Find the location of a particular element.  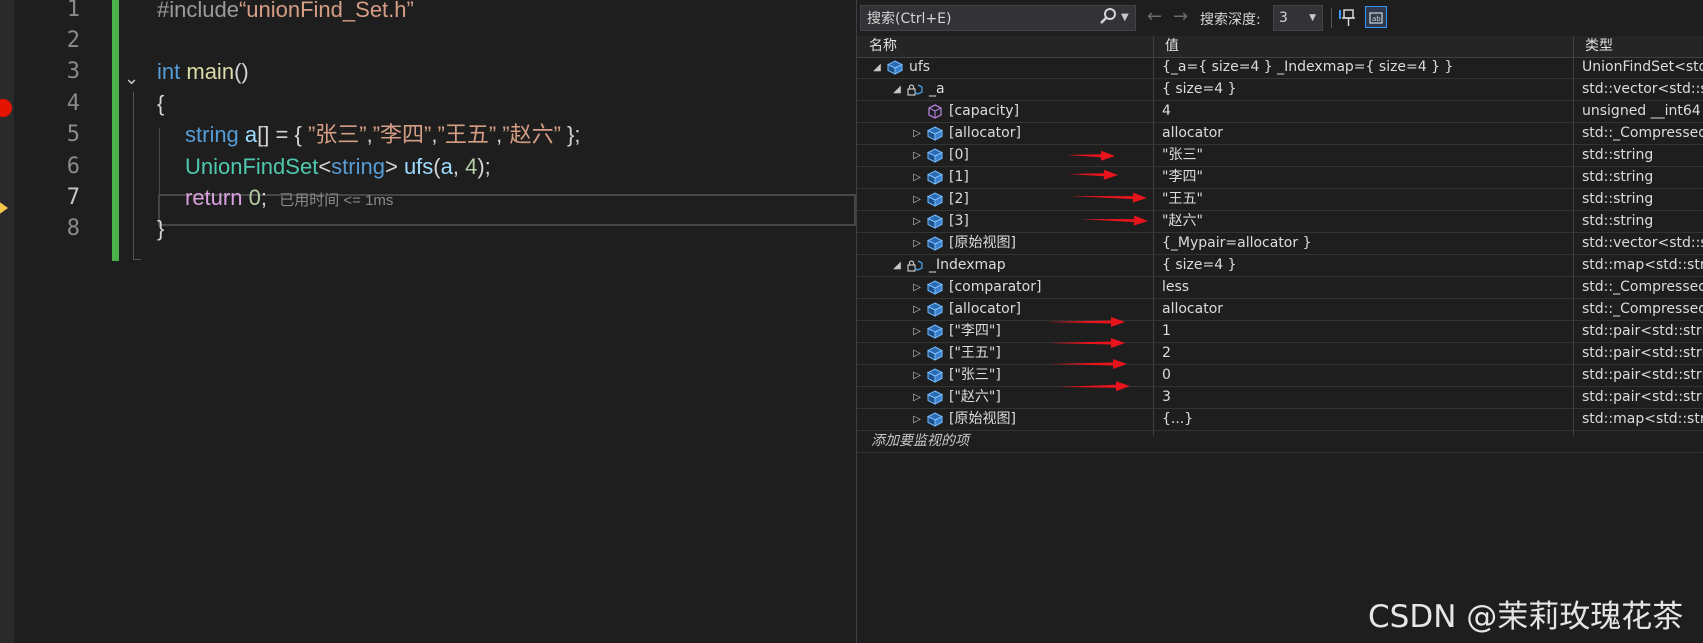

line-number: 8 is located at coordinates (73, 228).